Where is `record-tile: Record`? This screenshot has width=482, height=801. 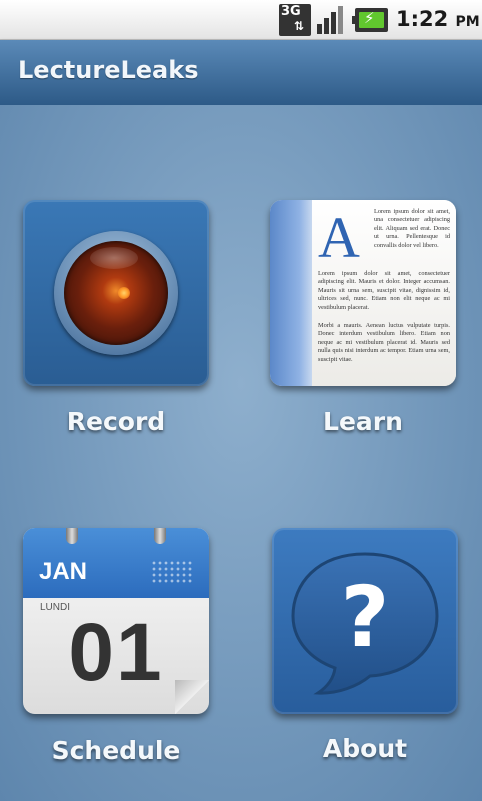 record-tile: Record is located at coordinates (116, 325).